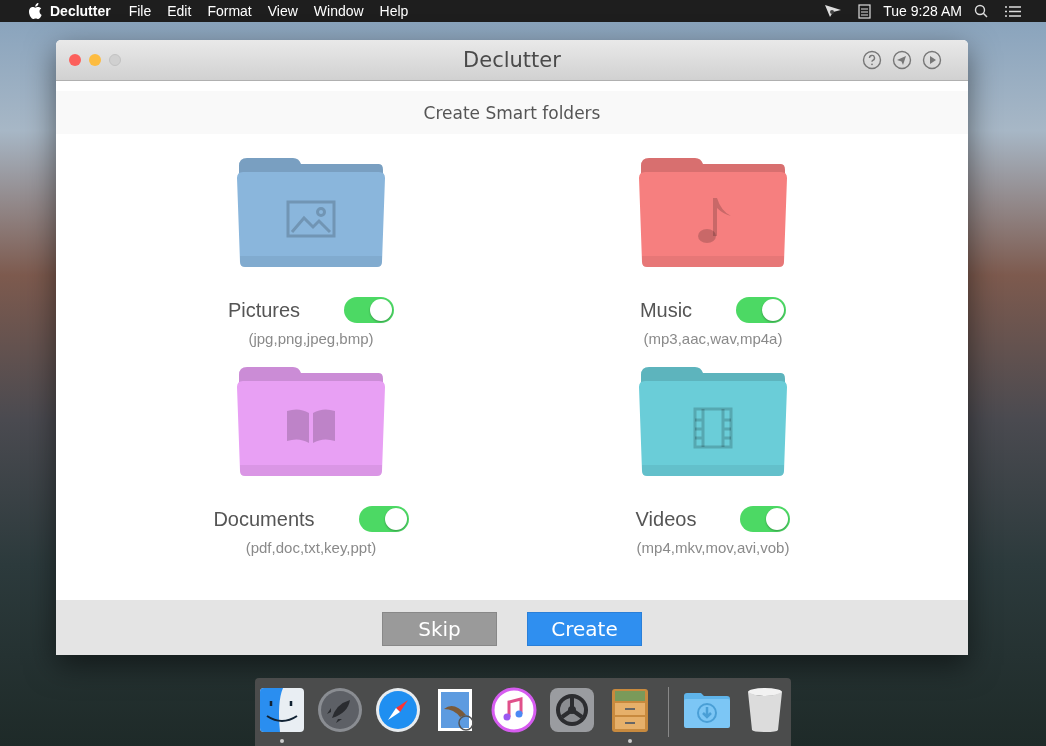 The image size is (1046, 746). I want to click on download-folder-icon, so click(706, 710).